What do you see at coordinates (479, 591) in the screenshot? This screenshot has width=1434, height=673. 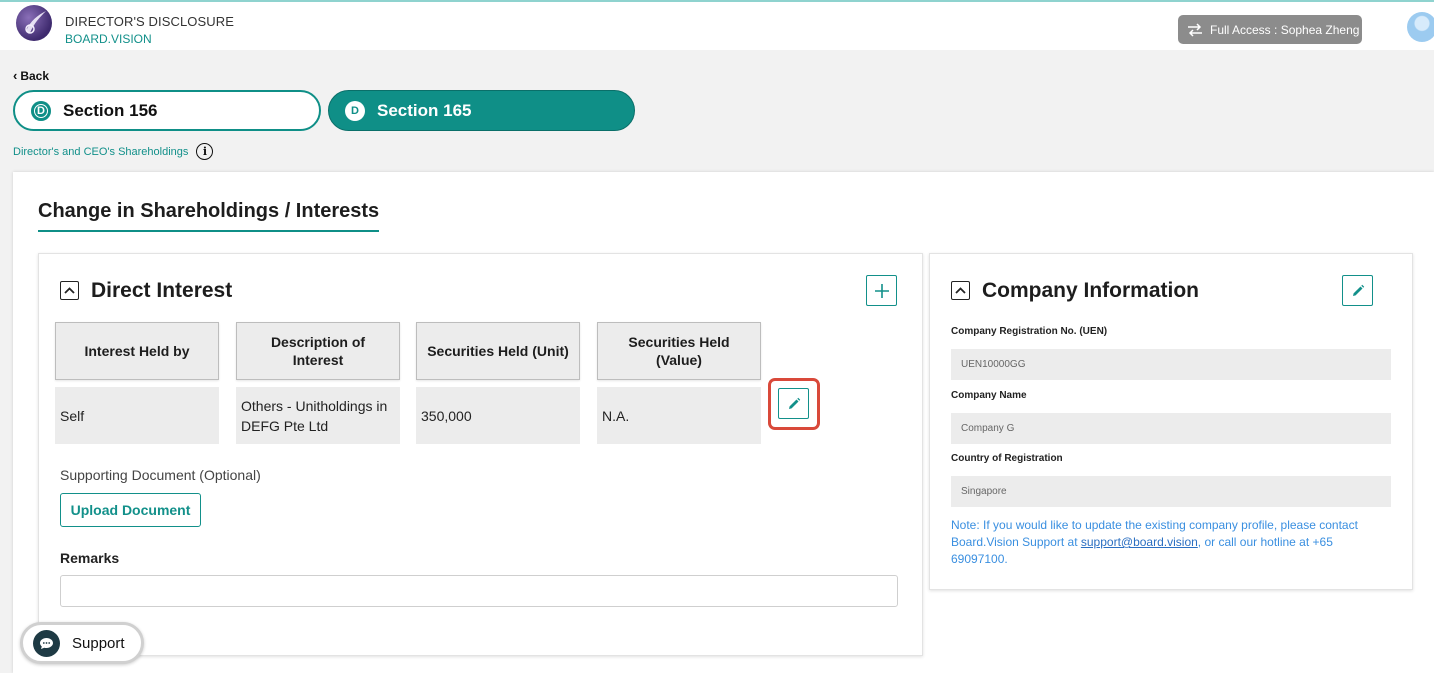 I see `remarks-input` at bounding box center [479, 591].